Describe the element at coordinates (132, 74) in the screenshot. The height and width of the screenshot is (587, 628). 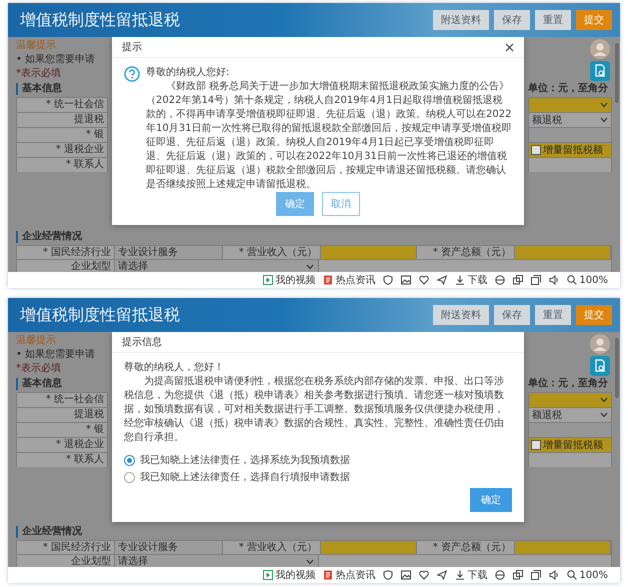
I see `question-icon` at that location.